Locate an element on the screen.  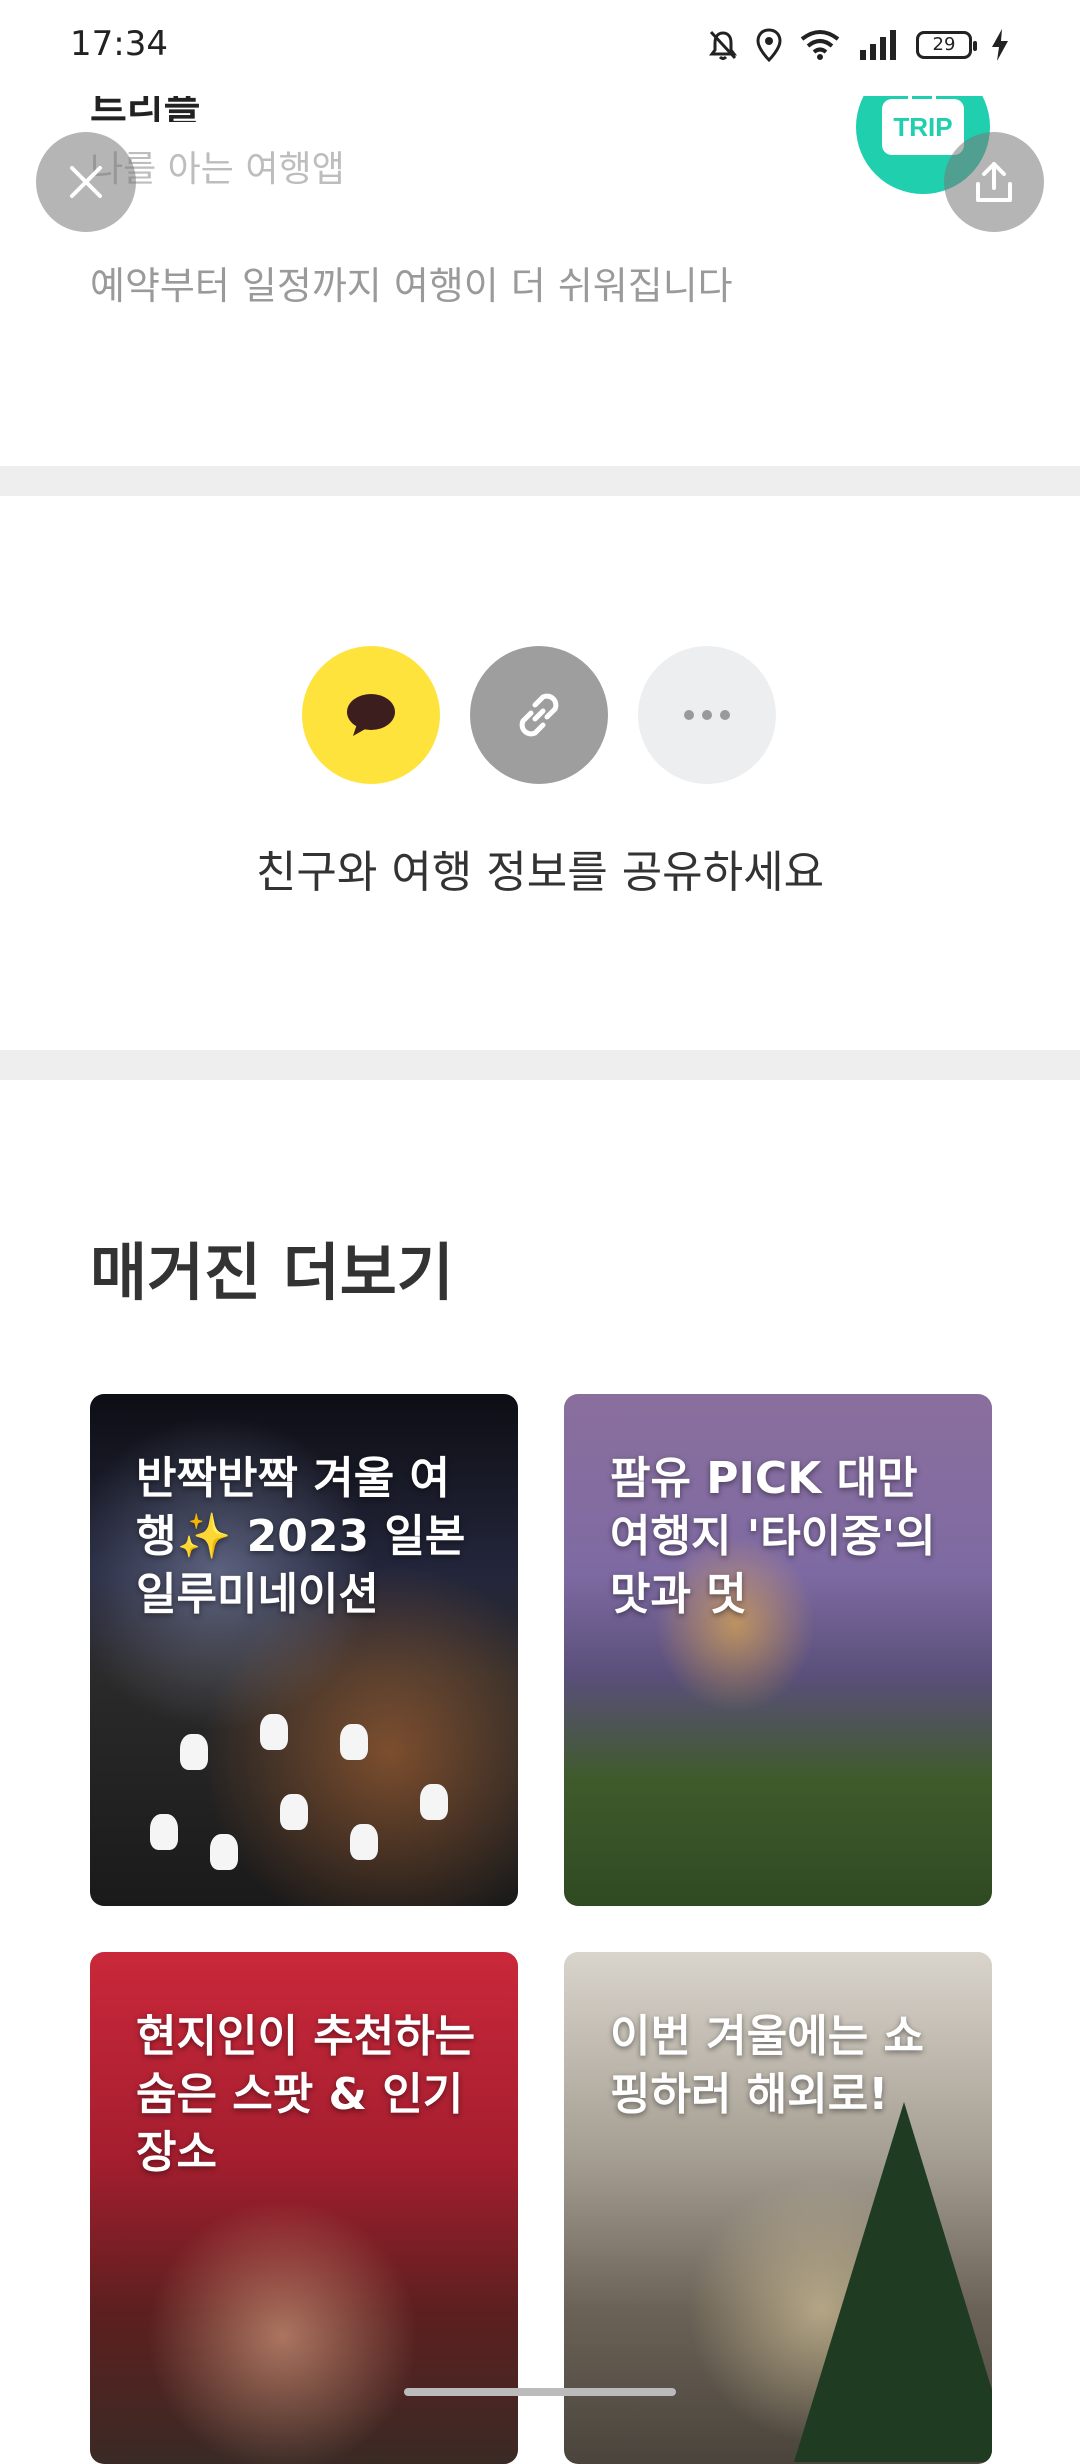
close-icon is located at coordinates (86, 182).